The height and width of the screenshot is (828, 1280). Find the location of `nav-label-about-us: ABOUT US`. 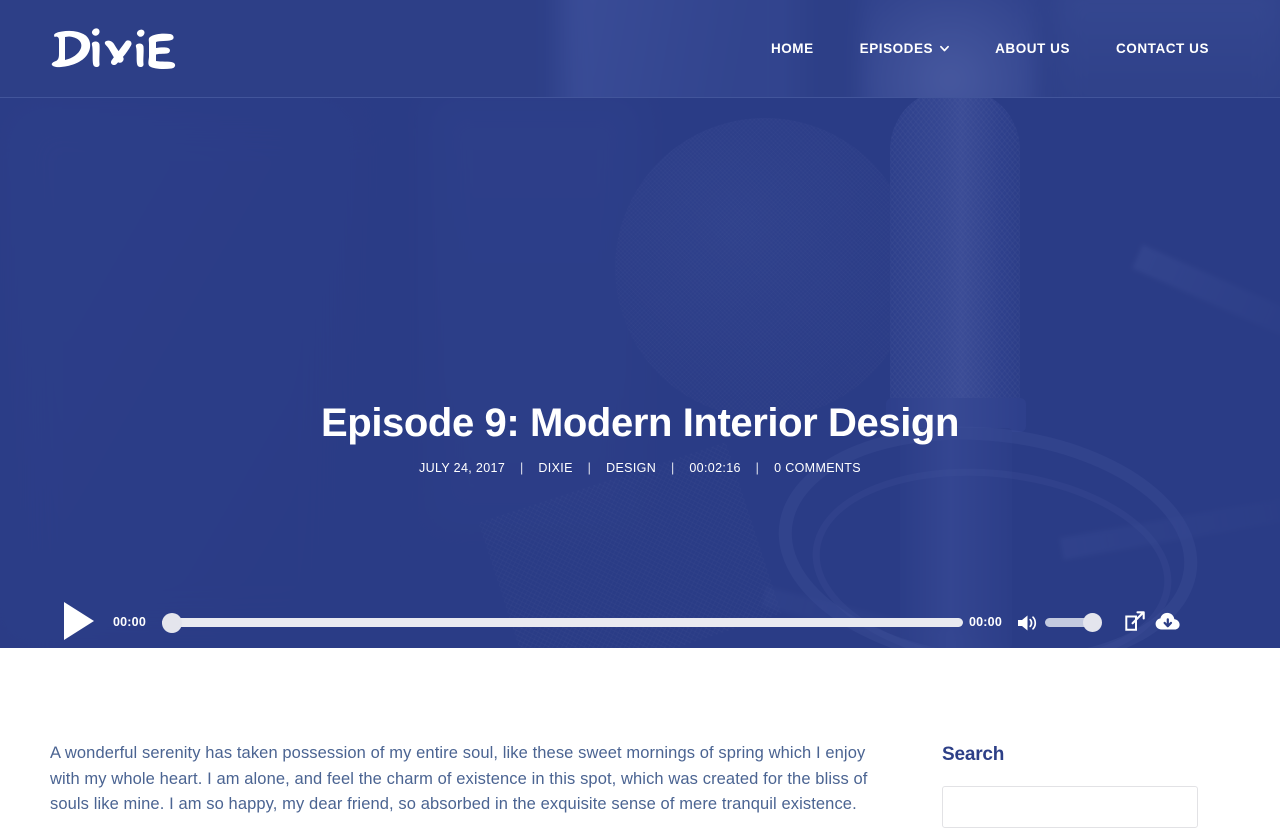

nav-label-about-us: ABOUT US is located at coordinates (1032, 48).